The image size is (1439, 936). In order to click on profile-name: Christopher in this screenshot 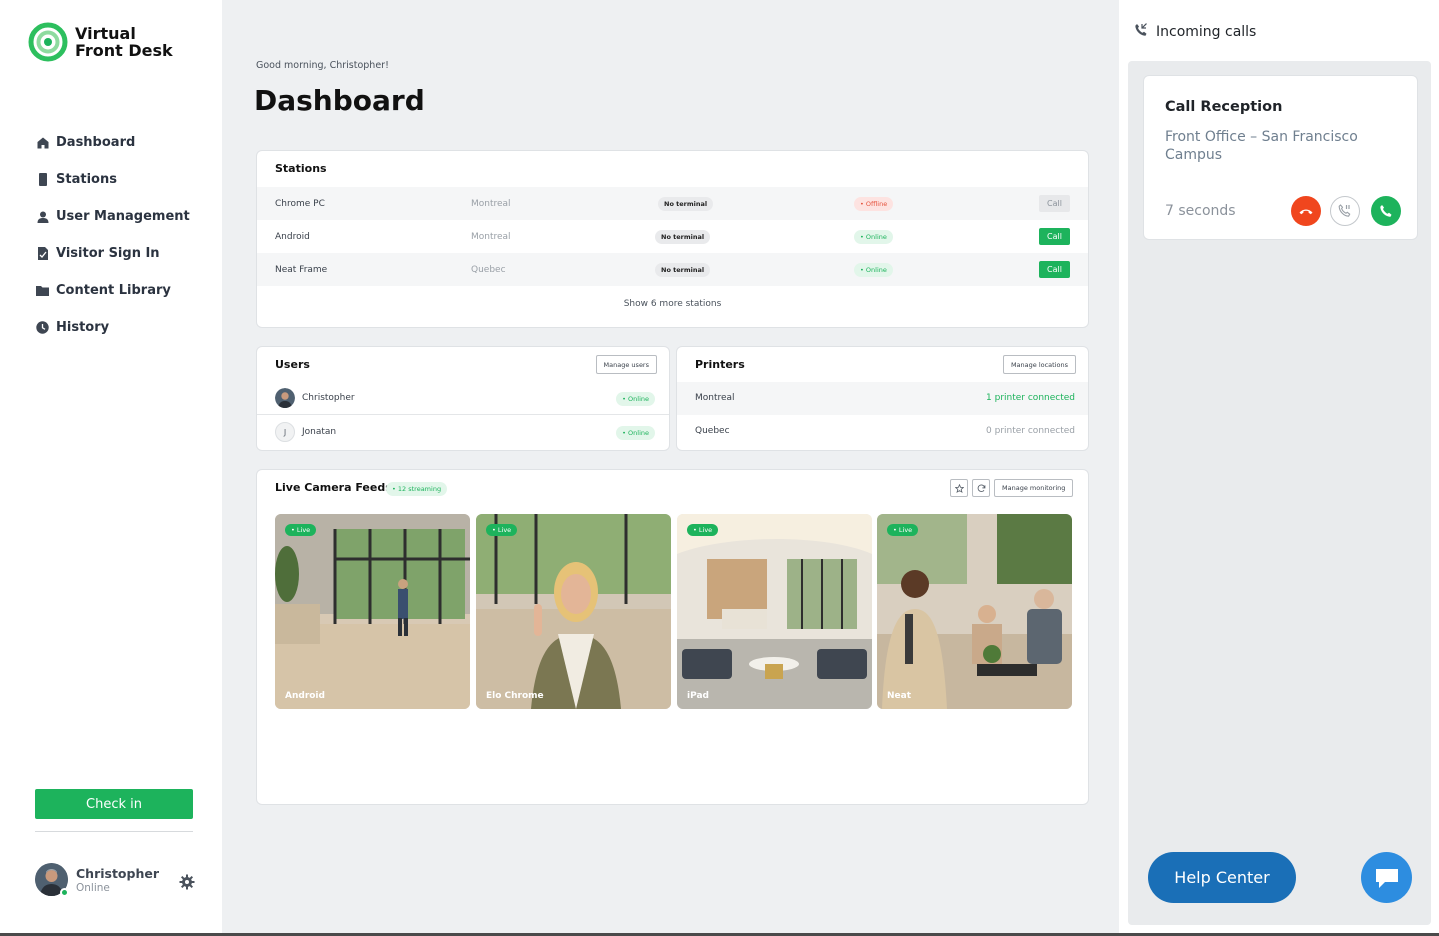, I will do `click(118, 873)`.